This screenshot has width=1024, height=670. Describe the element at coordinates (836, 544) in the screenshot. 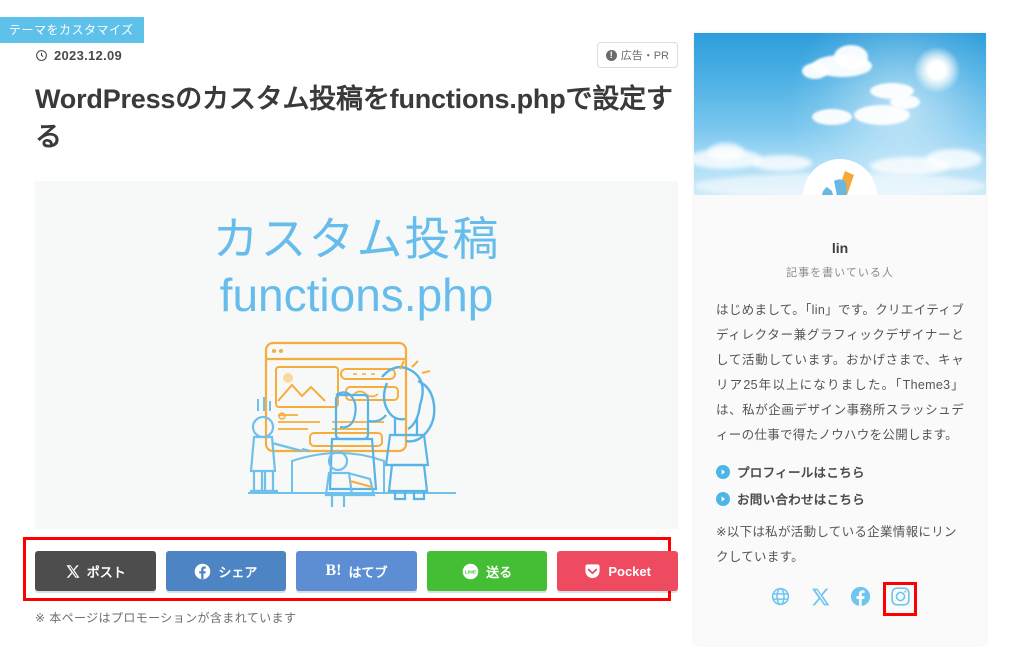

I see `profile-note: ※以下は私が活動している企業情報にリンクしています。` at that location.